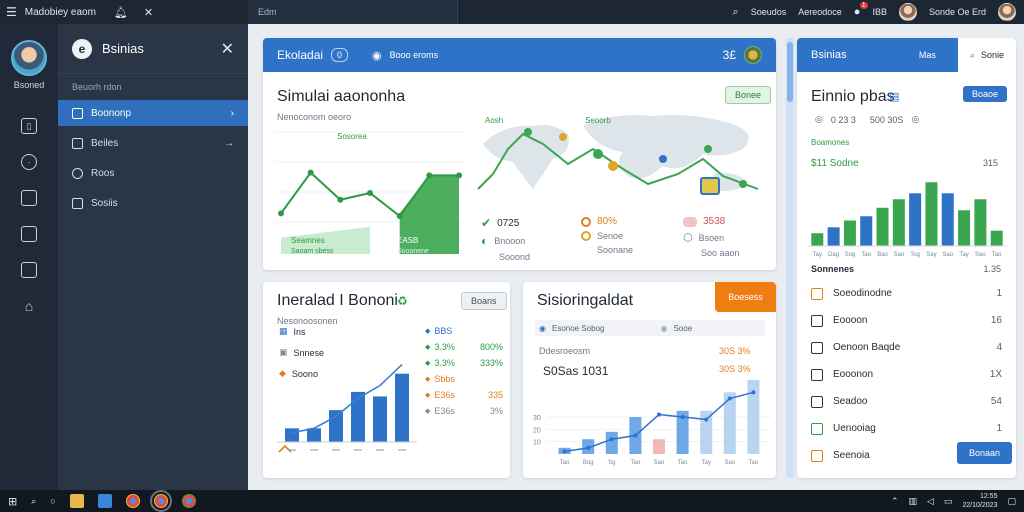  I want to click on list-item: Eoooon 16, so click(906, 320).